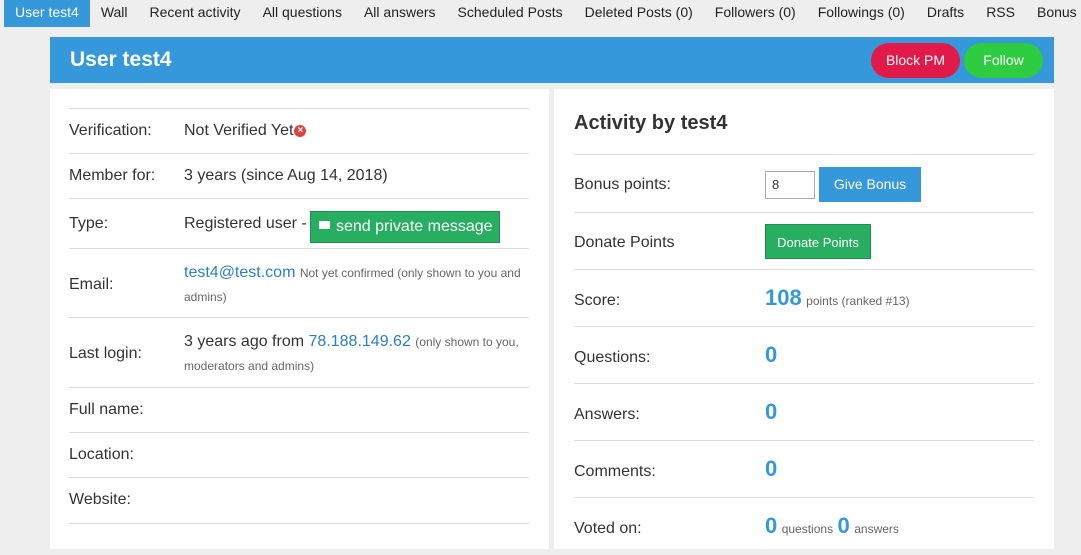 This screenshot has height=555, width=1081. I want to click on tab-bonus-records: Bonus Records, so click(1053, 13).